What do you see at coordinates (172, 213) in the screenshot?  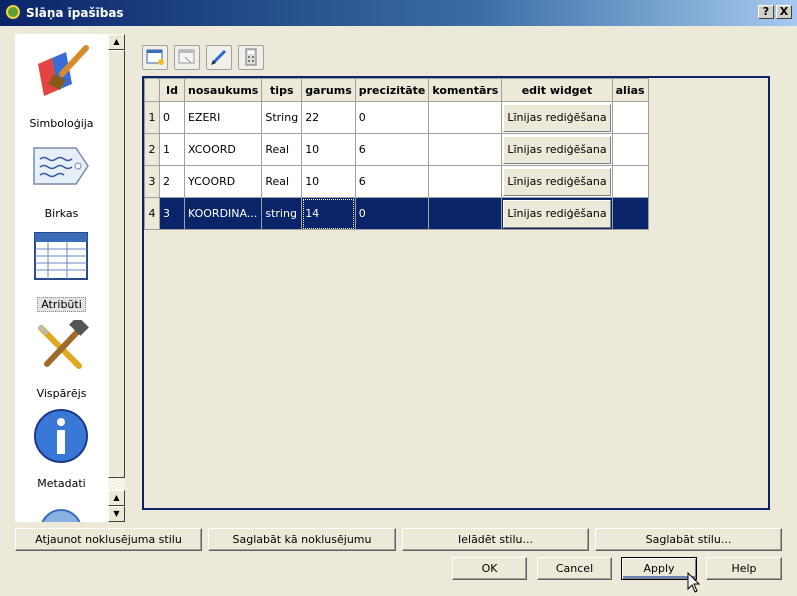 I see `cell-id: 3` at bounding box center [172, 213].